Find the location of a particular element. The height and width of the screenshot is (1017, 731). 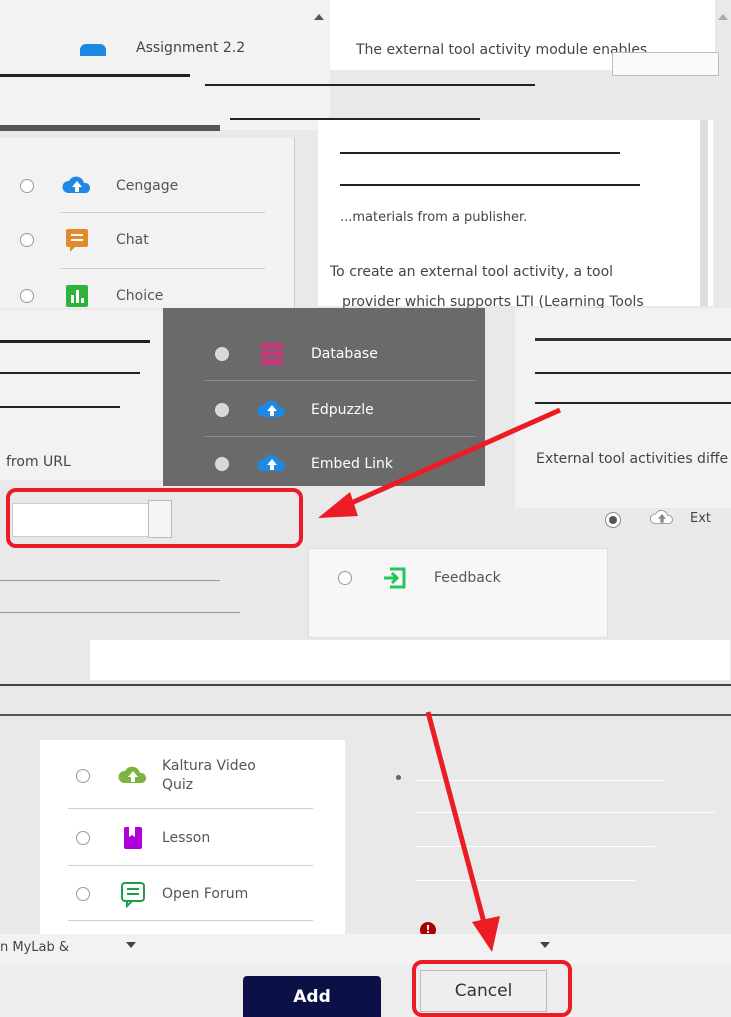

arrowhead-cancel is located at coordinates (486, 934).